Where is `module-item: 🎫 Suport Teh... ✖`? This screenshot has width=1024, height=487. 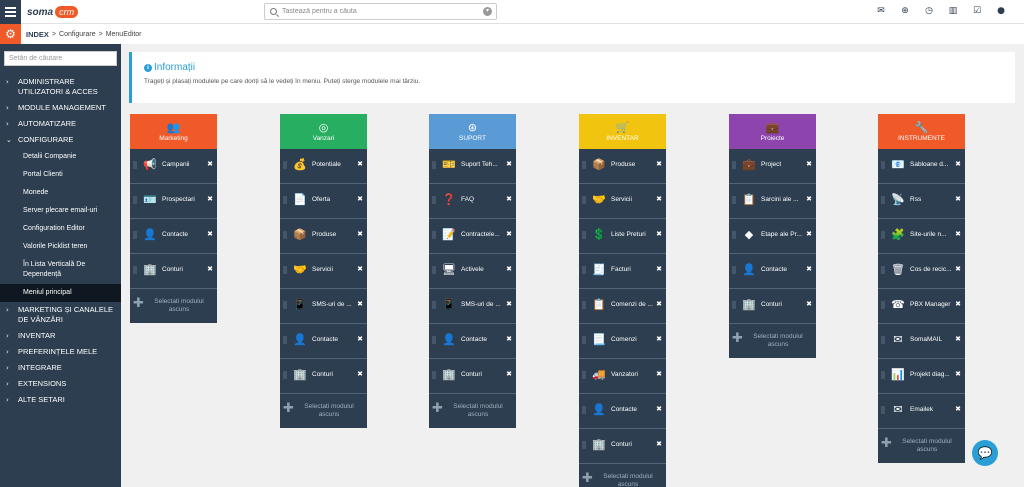
module-item: 🎫 Suport Teh... ✖ is located at coordinates (472, 166).